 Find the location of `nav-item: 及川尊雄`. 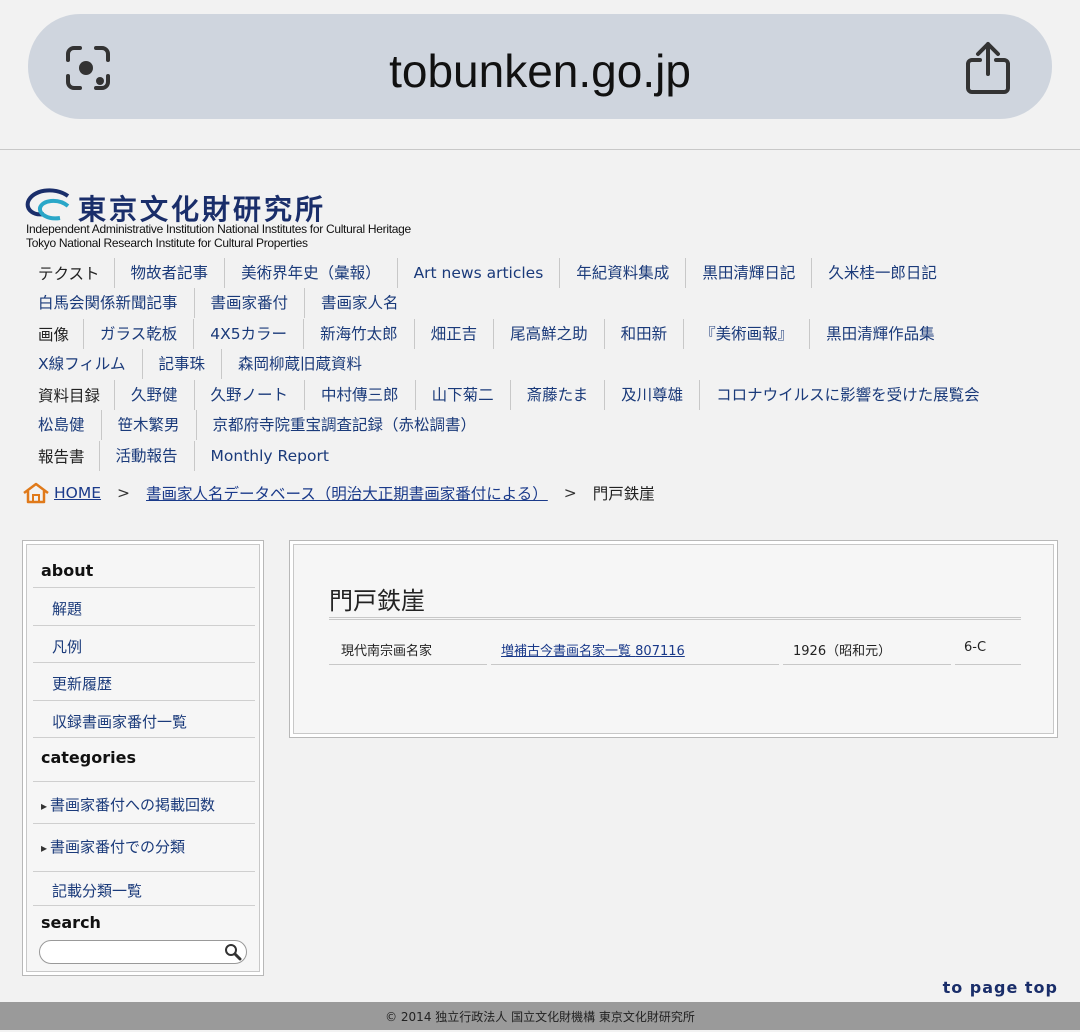

nav-item: 及川尊雄 is located at coordinates (651, 395).